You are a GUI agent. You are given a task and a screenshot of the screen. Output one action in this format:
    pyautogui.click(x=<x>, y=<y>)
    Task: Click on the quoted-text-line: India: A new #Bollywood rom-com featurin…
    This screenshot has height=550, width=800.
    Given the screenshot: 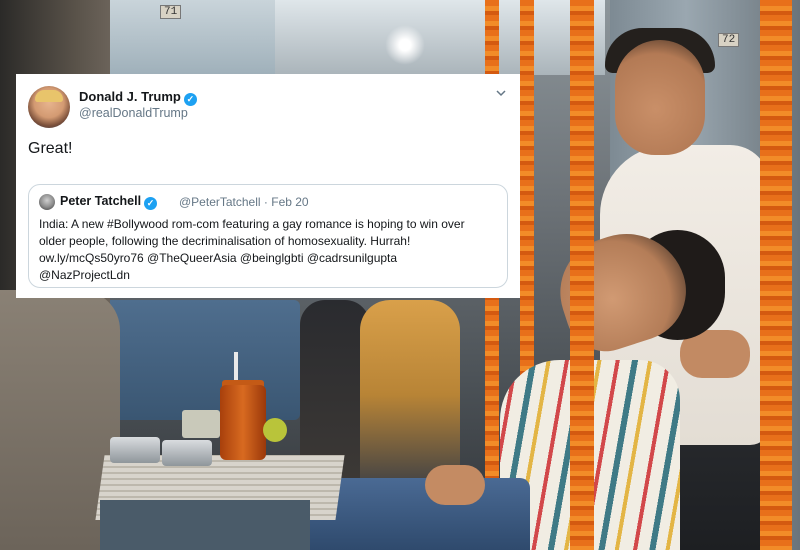 What is the action you would take?
    pyautogui.click(x=252, y=224)
    